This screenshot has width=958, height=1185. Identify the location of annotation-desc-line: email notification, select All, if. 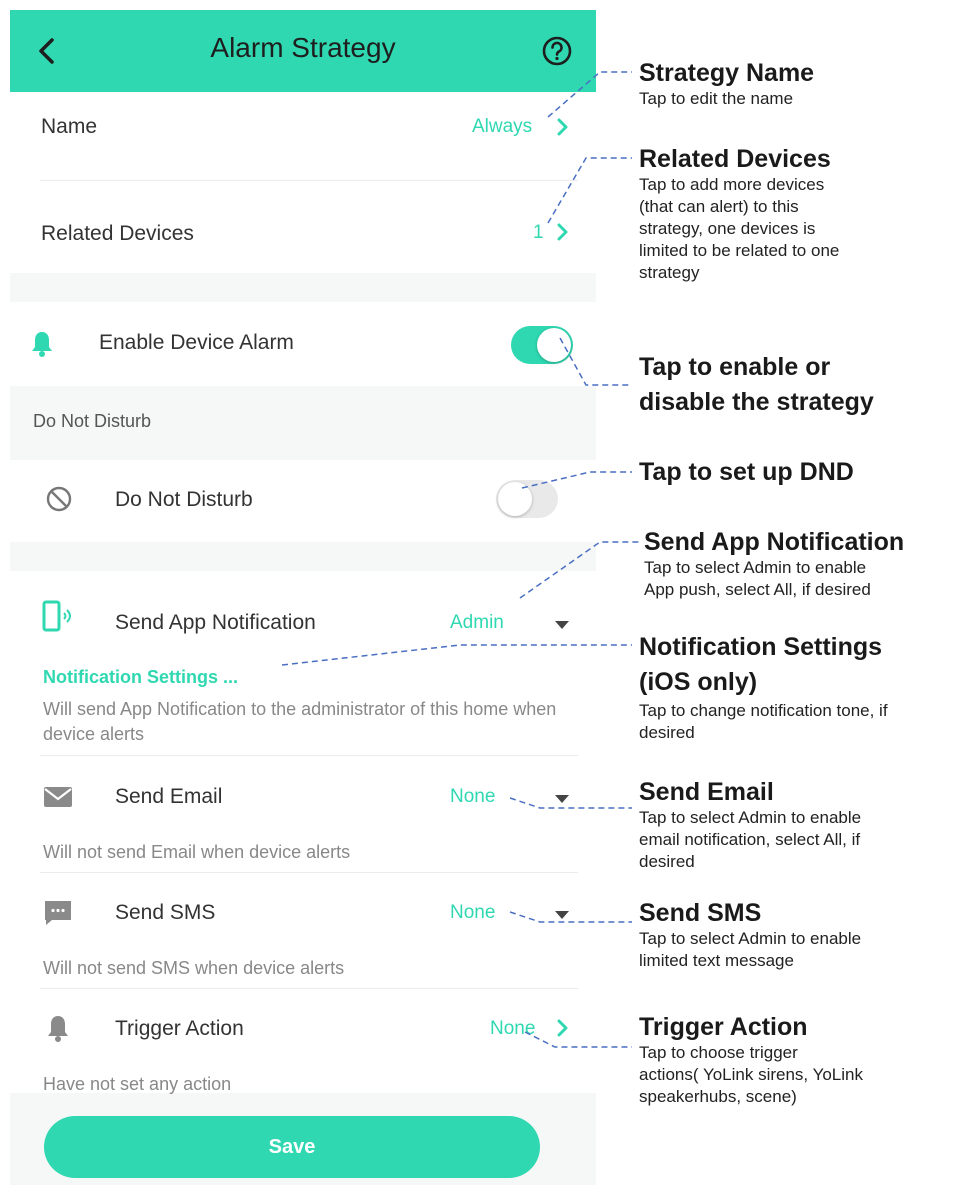
(750, 839).